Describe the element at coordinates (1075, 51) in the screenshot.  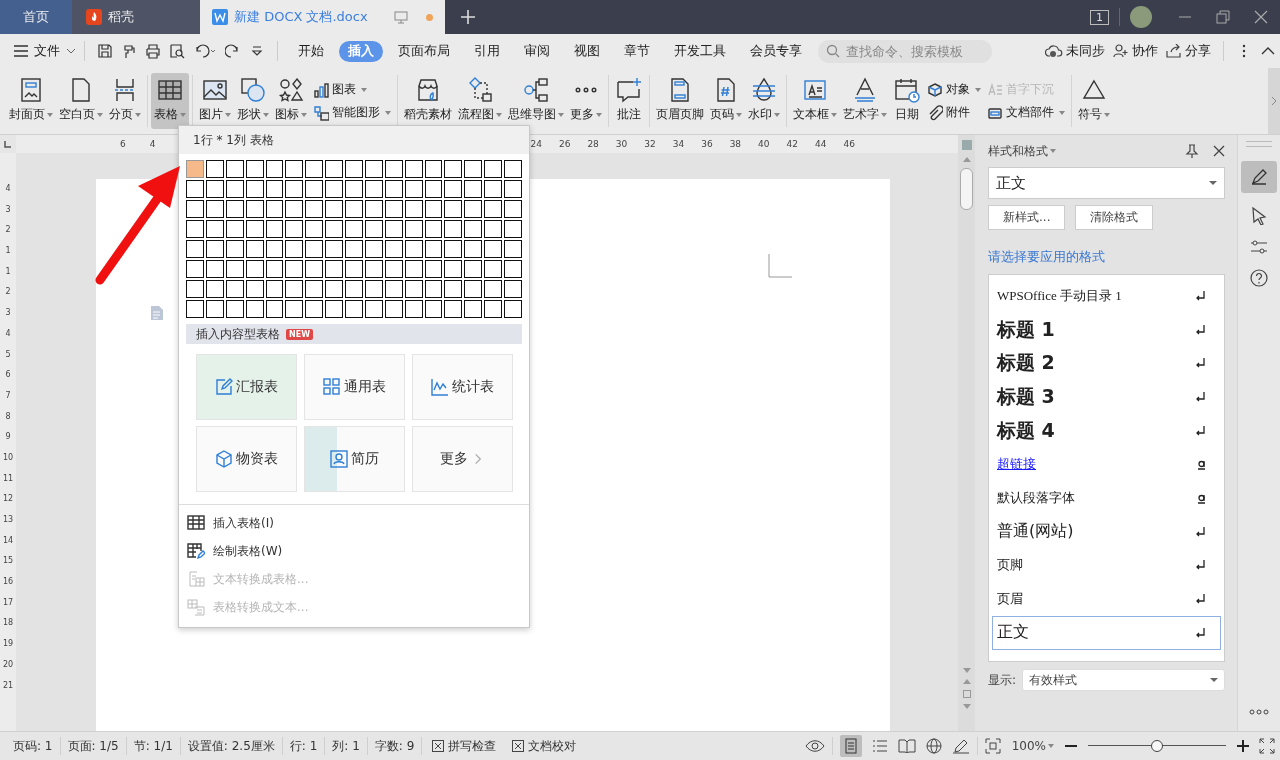
I see `toolbar-button: 未同步` at that location.